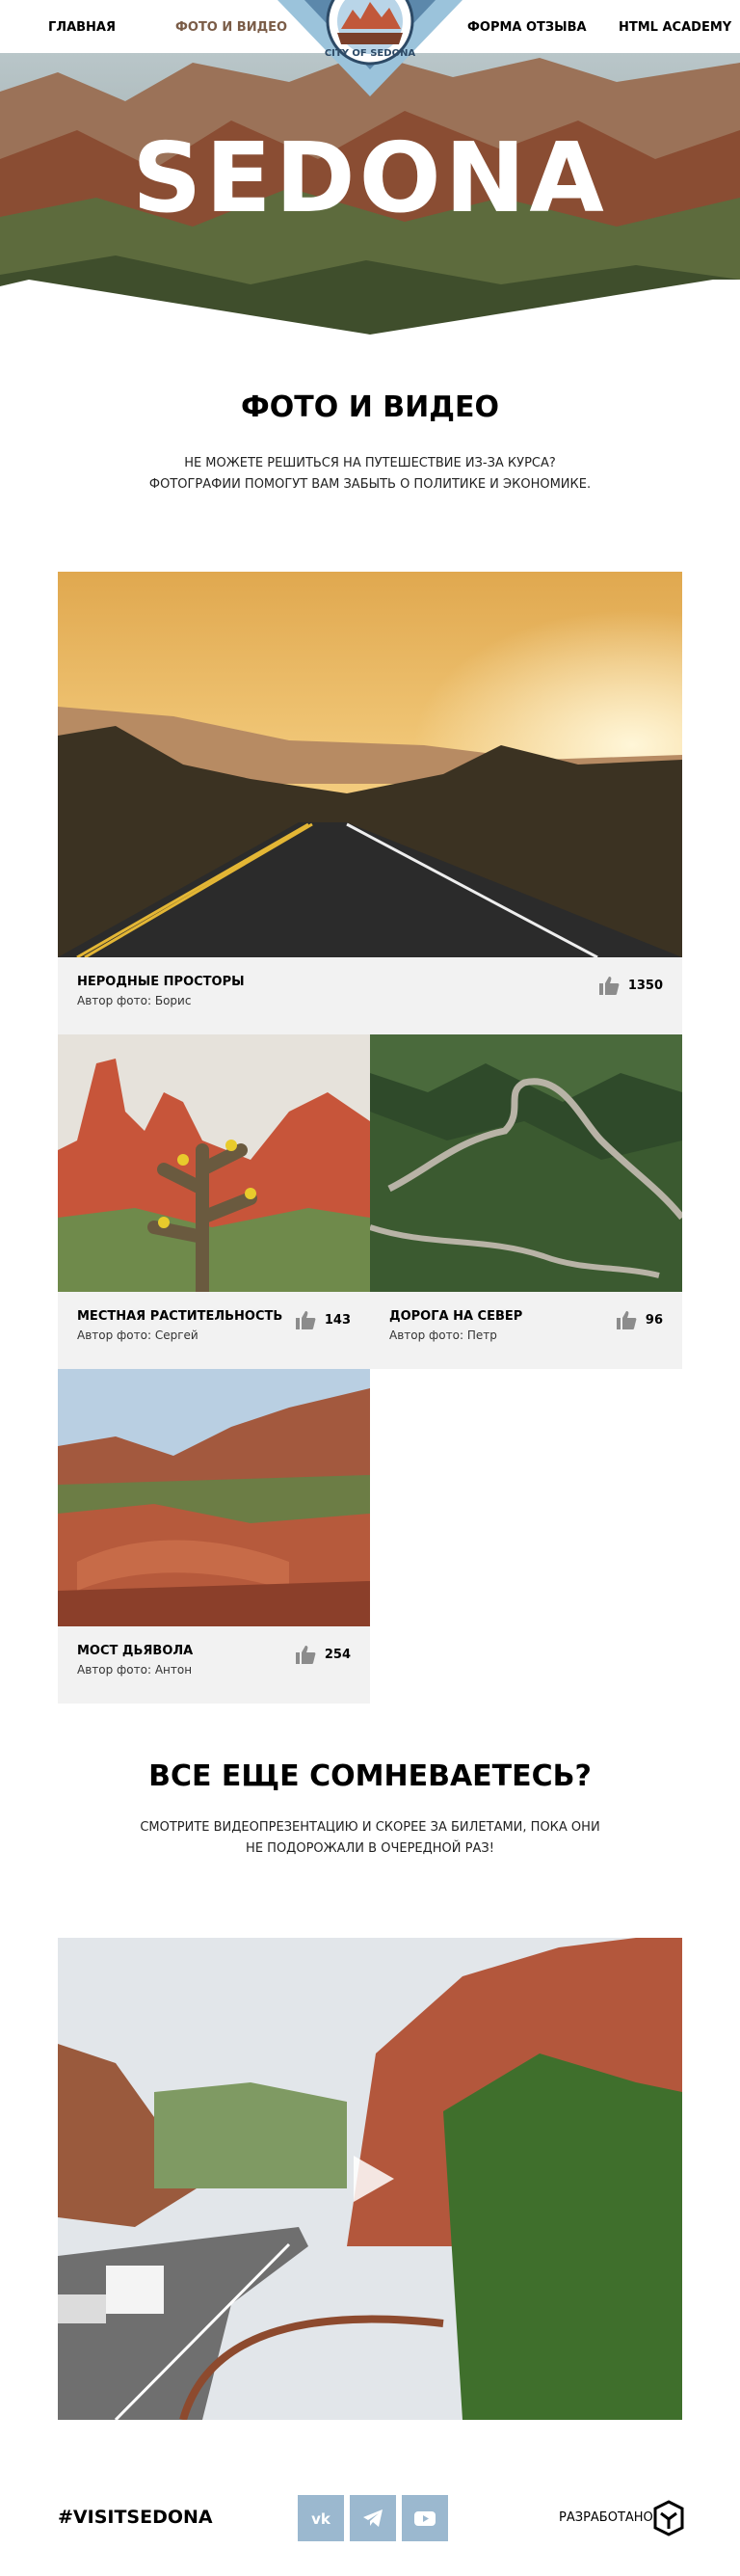 The height and width of the screenshot is (2576, 740). I want to click on nav-link-html-academy: HTML ACADEMY, so click(675, 28).